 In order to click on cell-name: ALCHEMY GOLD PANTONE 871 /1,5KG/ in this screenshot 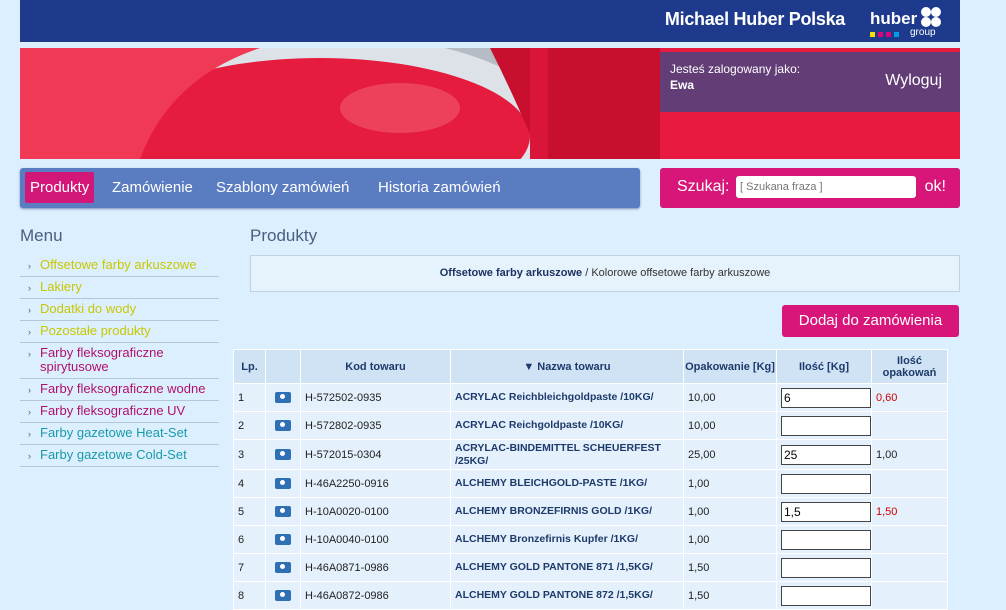, I will do `click(567, 567)`.